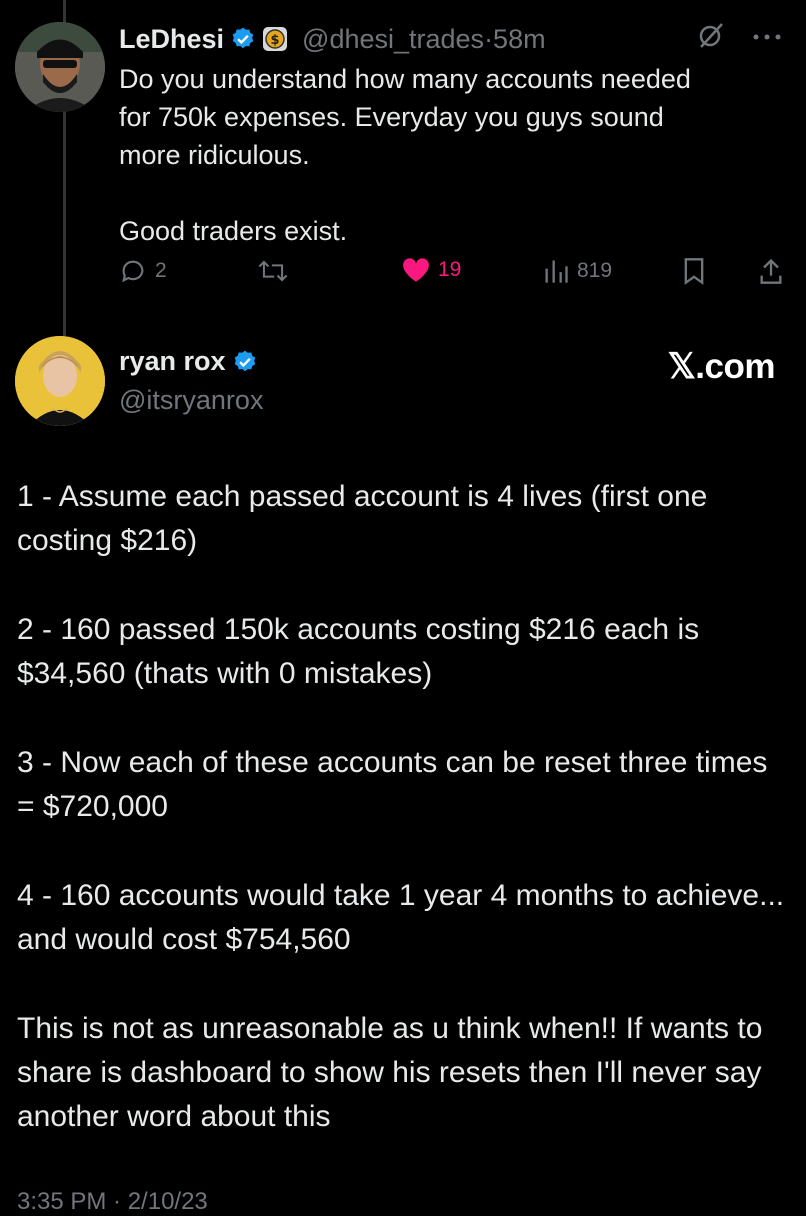  Describe the element at coordinates (711, 37) in the screenshot. I see `grok-icon` at that location.